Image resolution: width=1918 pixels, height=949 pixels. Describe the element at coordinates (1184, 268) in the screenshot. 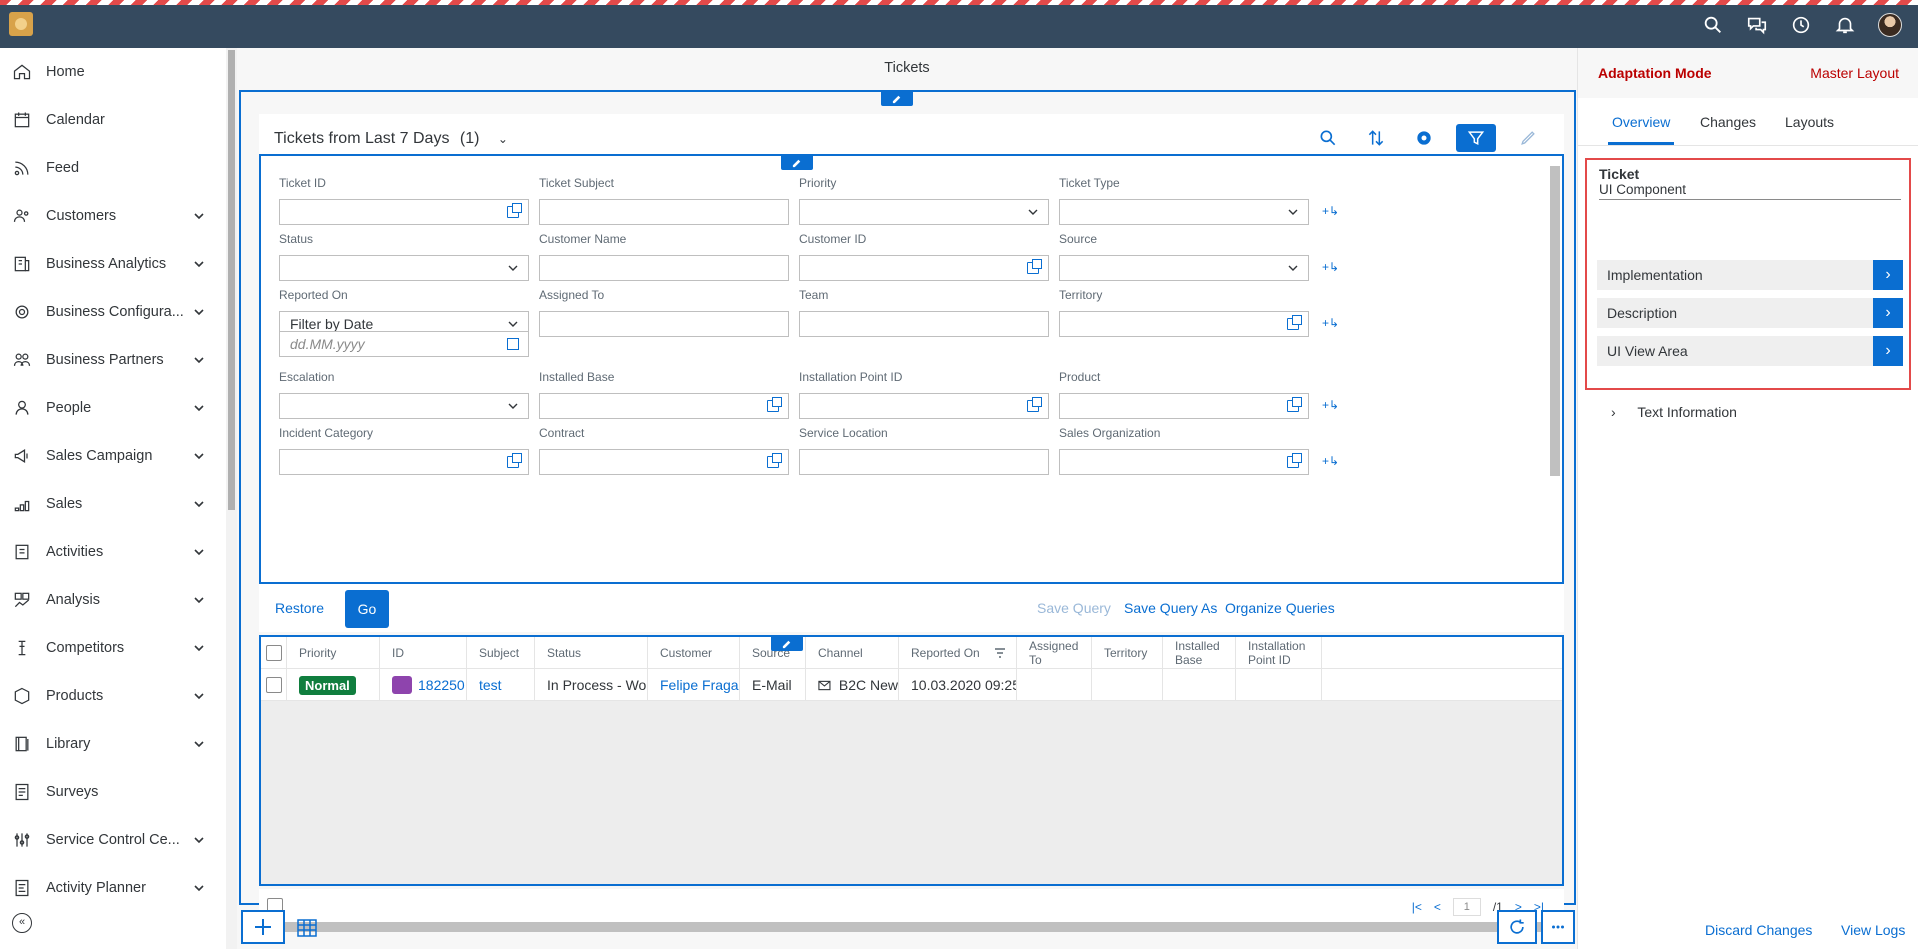

I see `source-input` at that location.